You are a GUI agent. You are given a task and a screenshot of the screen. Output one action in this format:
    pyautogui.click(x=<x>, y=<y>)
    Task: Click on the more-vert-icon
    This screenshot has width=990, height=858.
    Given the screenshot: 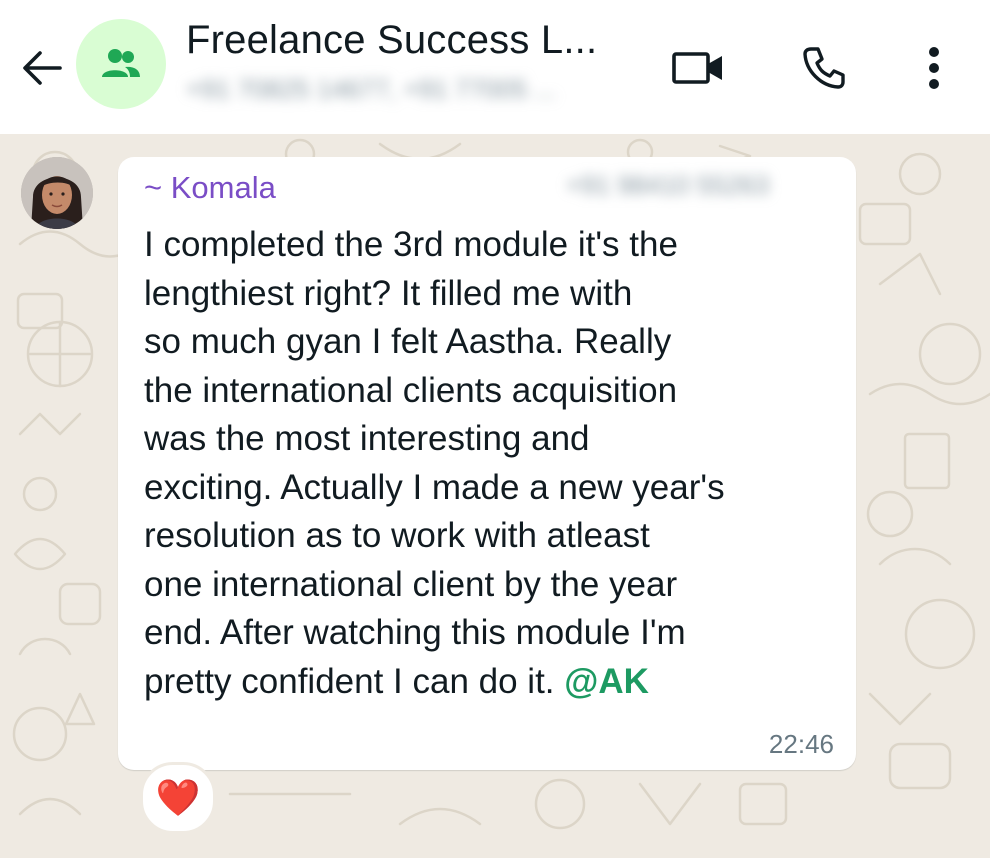 What is the action you would take?
    pyautogui.click(x=934, y=68)
    